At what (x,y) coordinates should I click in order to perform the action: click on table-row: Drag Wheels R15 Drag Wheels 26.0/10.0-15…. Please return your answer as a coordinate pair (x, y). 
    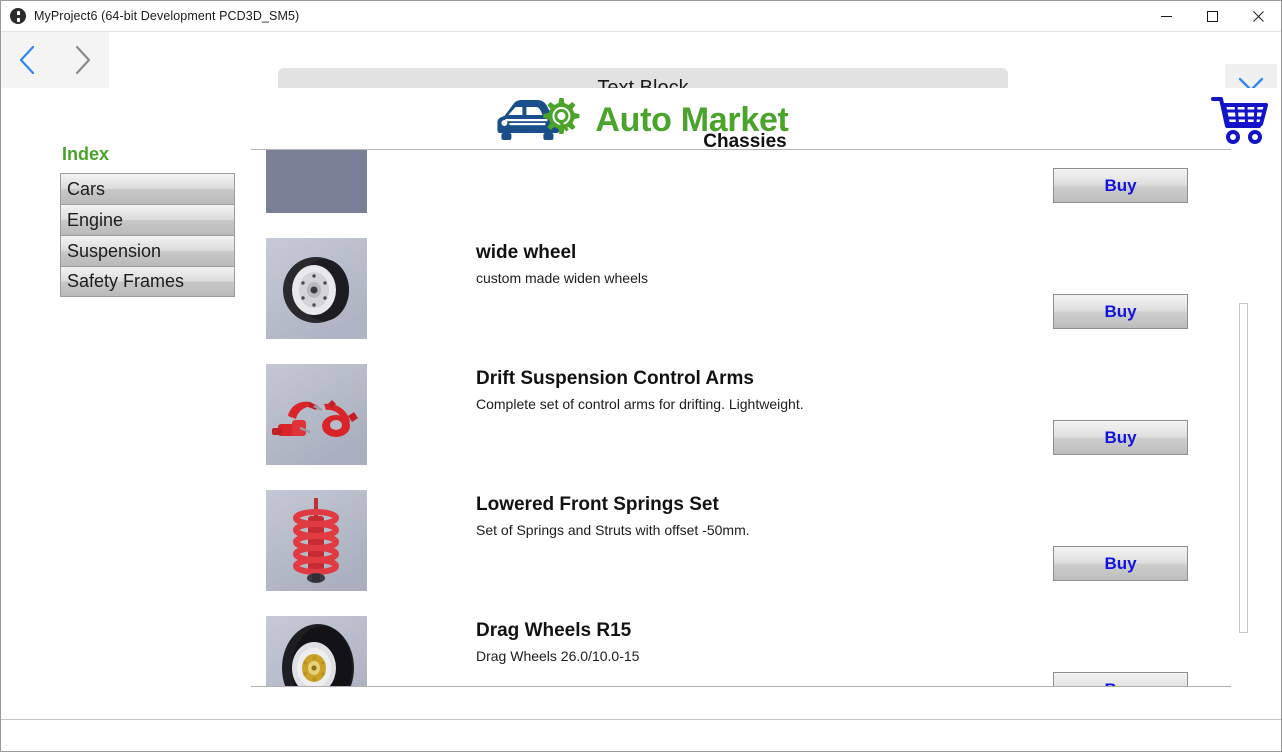
    Looking at the image, I should click on (741, 647).